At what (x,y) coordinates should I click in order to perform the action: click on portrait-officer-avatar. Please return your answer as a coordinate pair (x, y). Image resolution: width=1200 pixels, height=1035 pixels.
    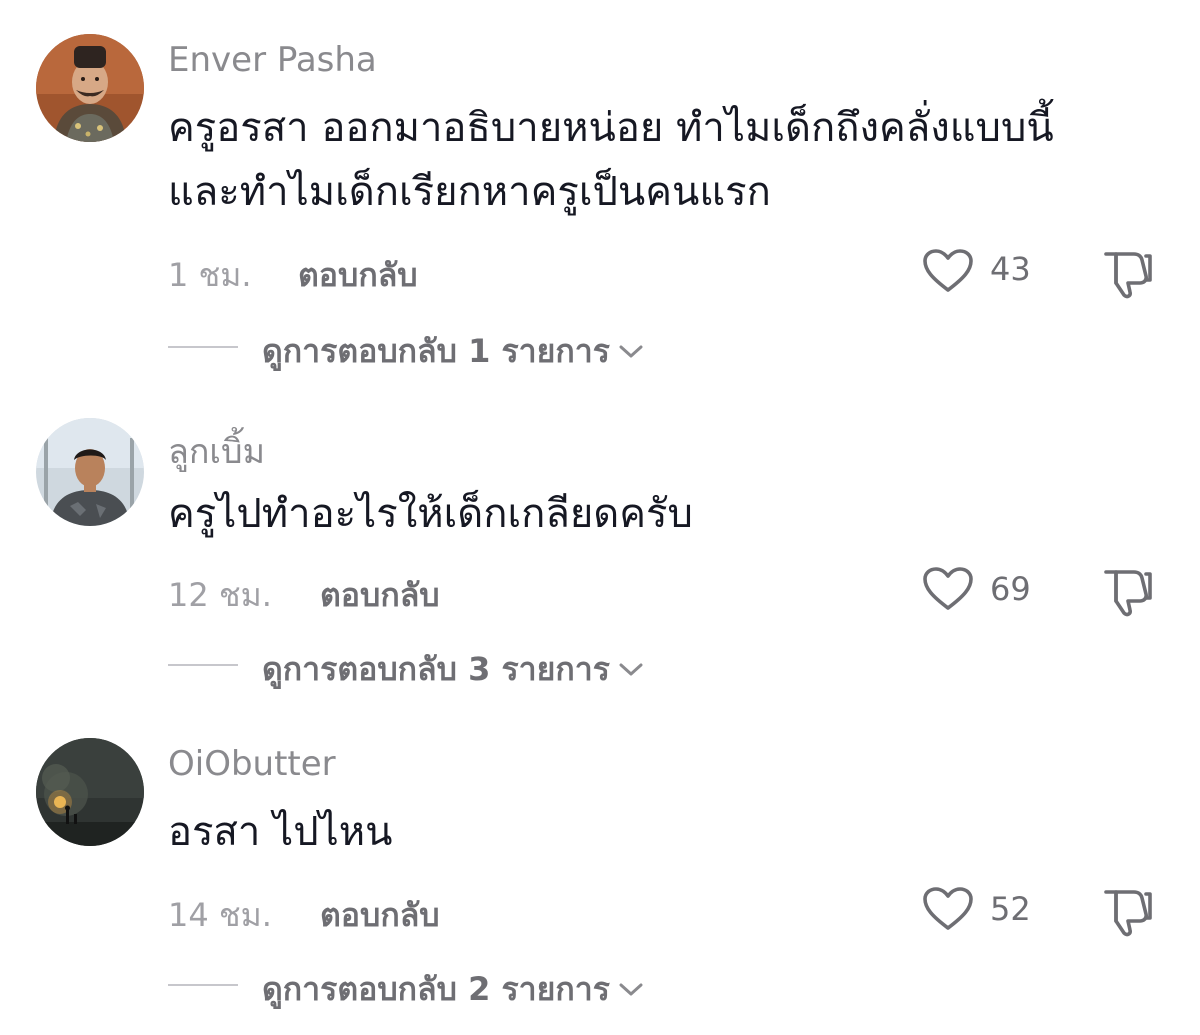
    Looking at the image, I should click on (90, 88).